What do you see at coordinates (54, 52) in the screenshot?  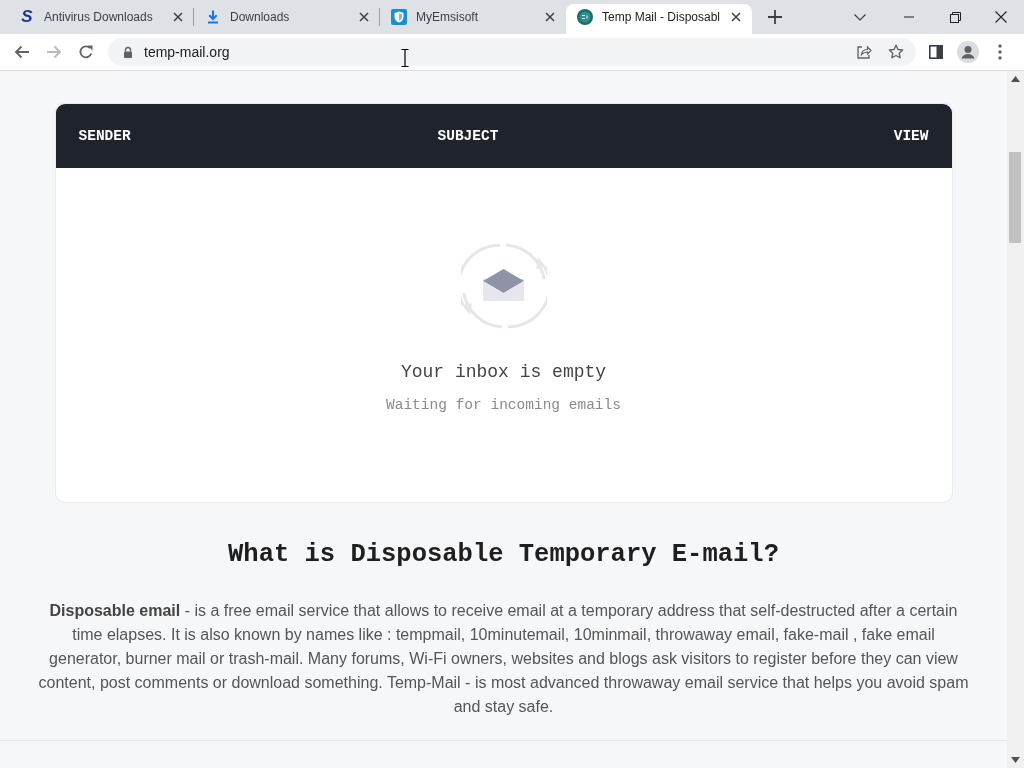 I see `forward-arrow-icon` at bounding box center [54, 52].